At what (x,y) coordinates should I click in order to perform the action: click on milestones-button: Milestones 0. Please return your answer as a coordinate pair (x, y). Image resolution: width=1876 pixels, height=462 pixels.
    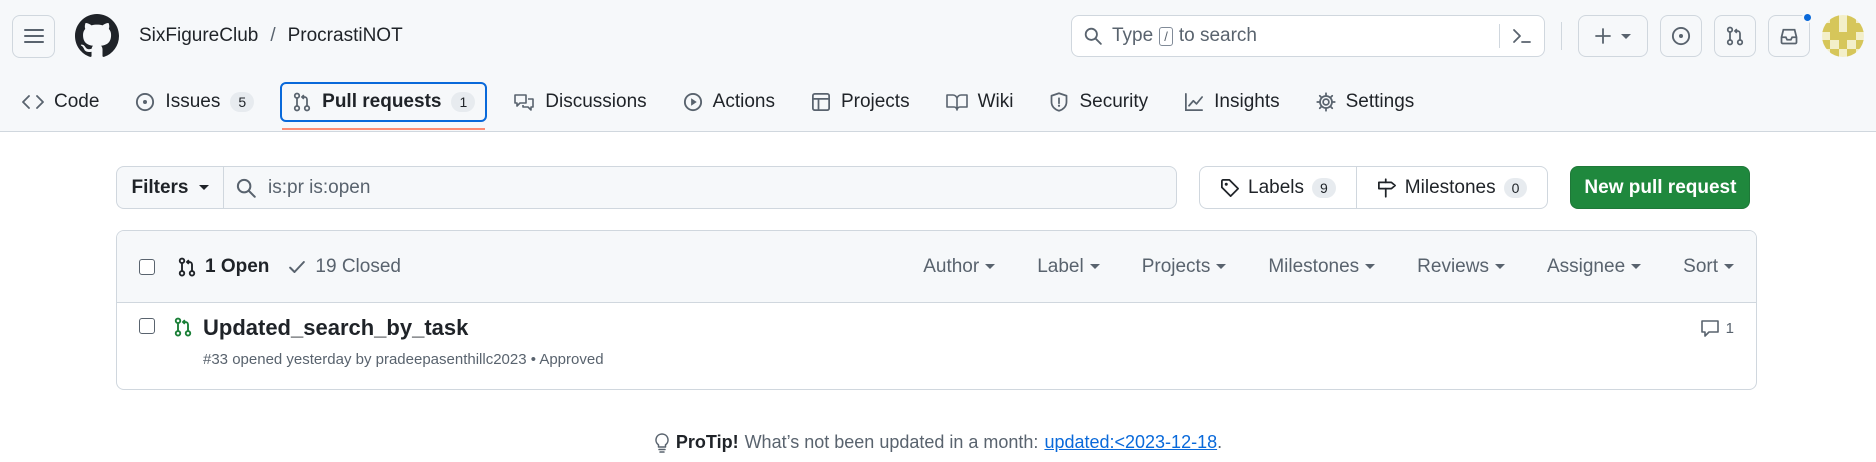
    Looking at the image, I should click on (1451, 187).